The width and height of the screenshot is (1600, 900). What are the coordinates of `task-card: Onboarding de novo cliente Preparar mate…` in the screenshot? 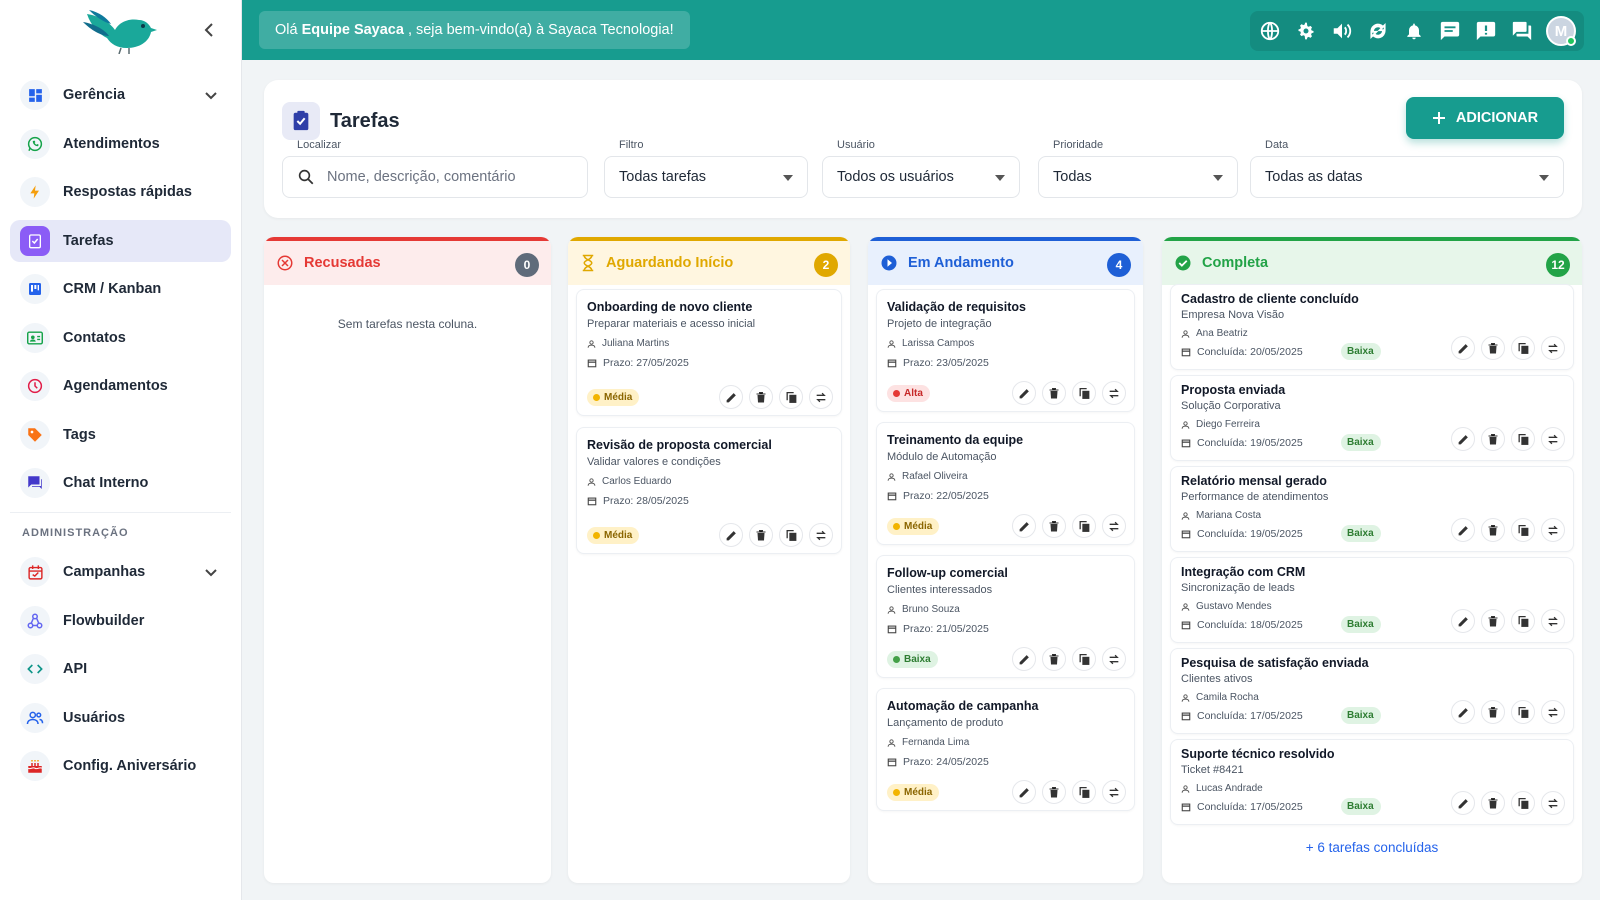 It's located at (709, 352).